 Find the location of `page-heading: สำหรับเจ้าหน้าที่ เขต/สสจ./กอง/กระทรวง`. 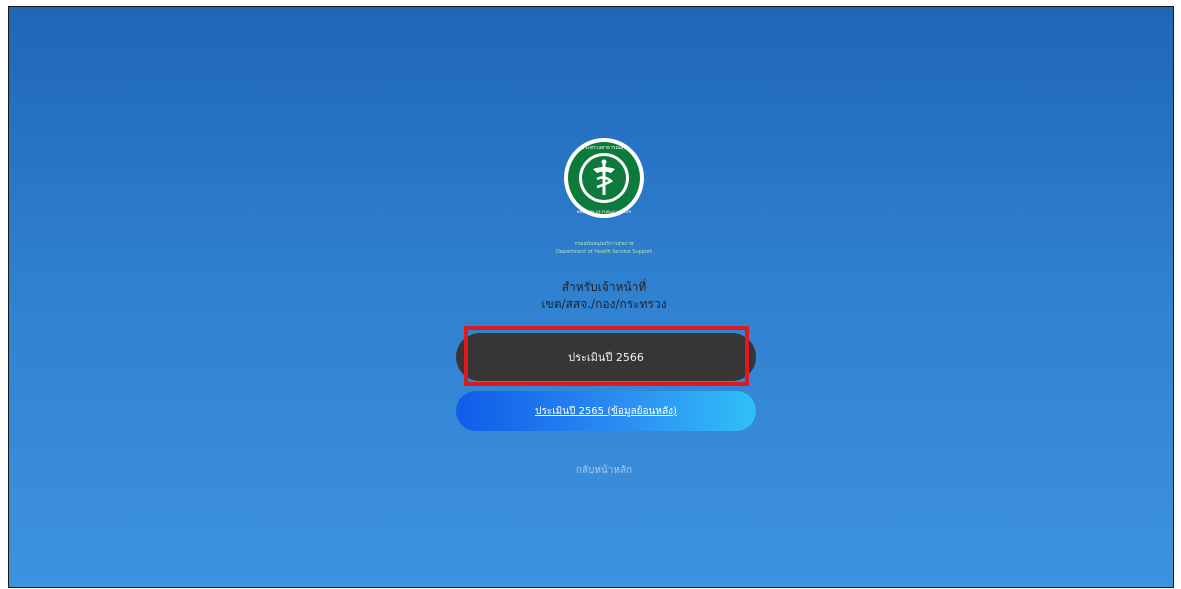

page-heading: สำหรับเจ้าหน้าที่ เขต/สสจ./กอง/กระทรวง is located at coordinates (604, 296).